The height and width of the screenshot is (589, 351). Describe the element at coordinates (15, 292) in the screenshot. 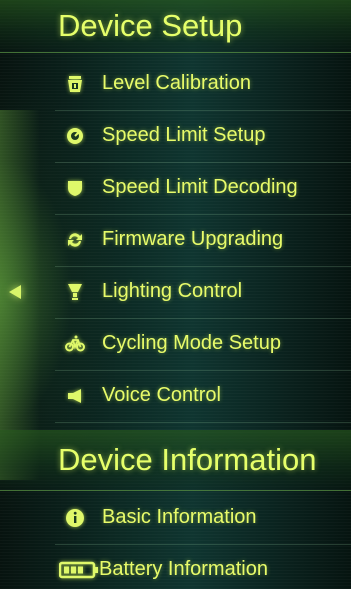

I see `back-arrow-icon` at that location.